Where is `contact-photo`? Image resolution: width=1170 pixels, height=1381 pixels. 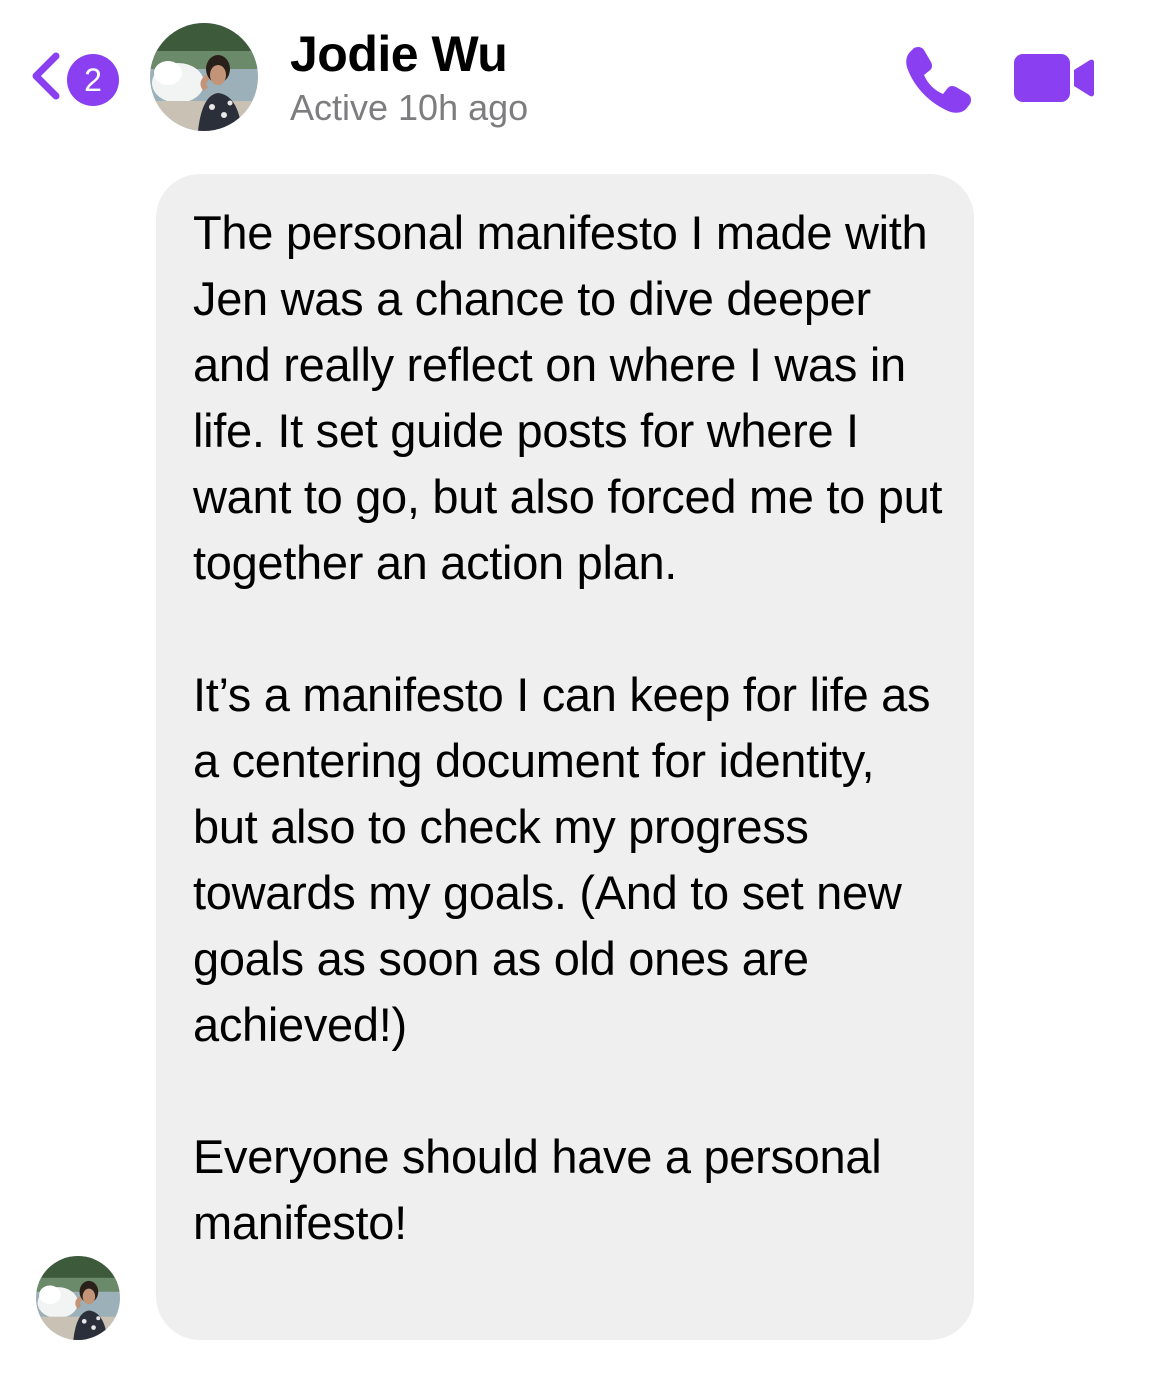
contact-photo is located at coordinates (204, 77).